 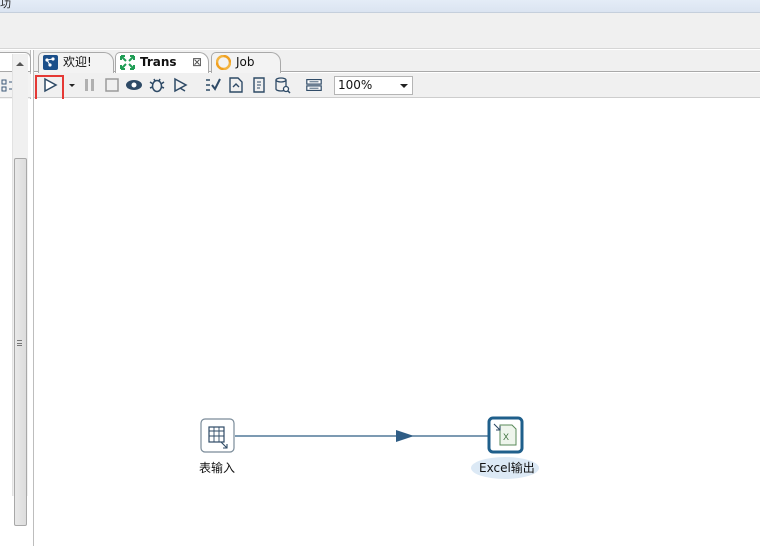 I want to click on verify-icon, so click(x=213, y=85).